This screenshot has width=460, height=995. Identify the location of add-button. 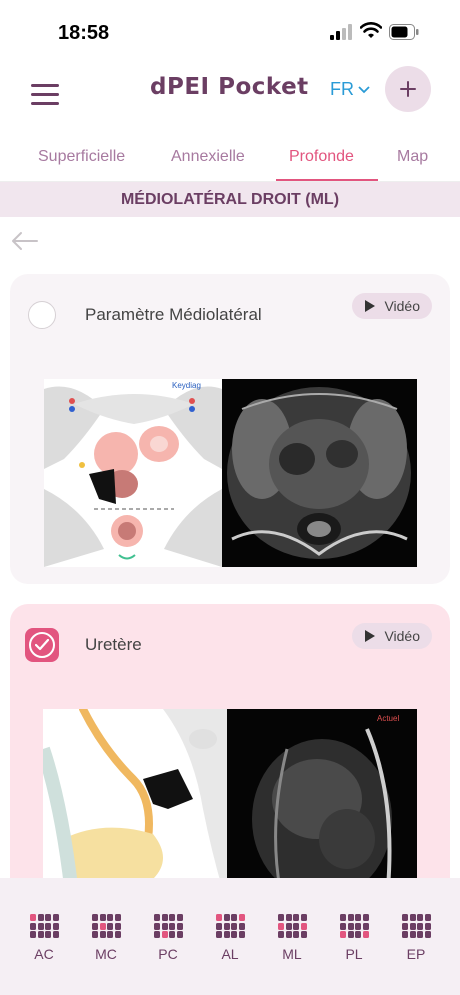
(408, 89).